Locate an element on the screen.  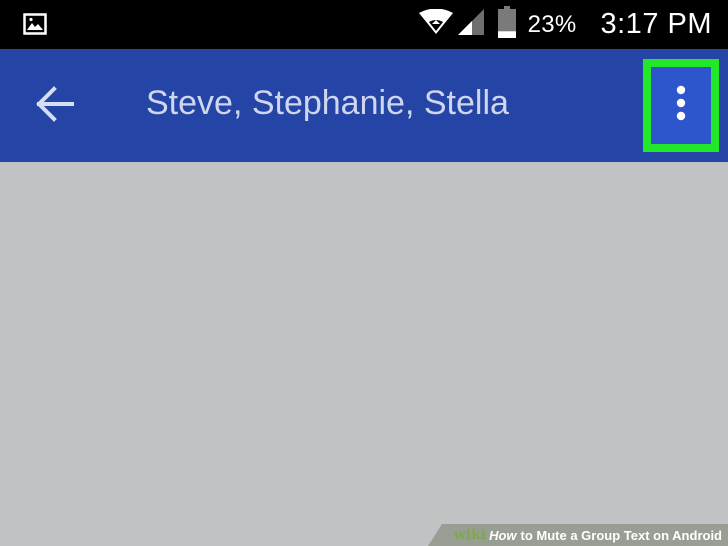
signal-icon is located at coordinates (477, 24).